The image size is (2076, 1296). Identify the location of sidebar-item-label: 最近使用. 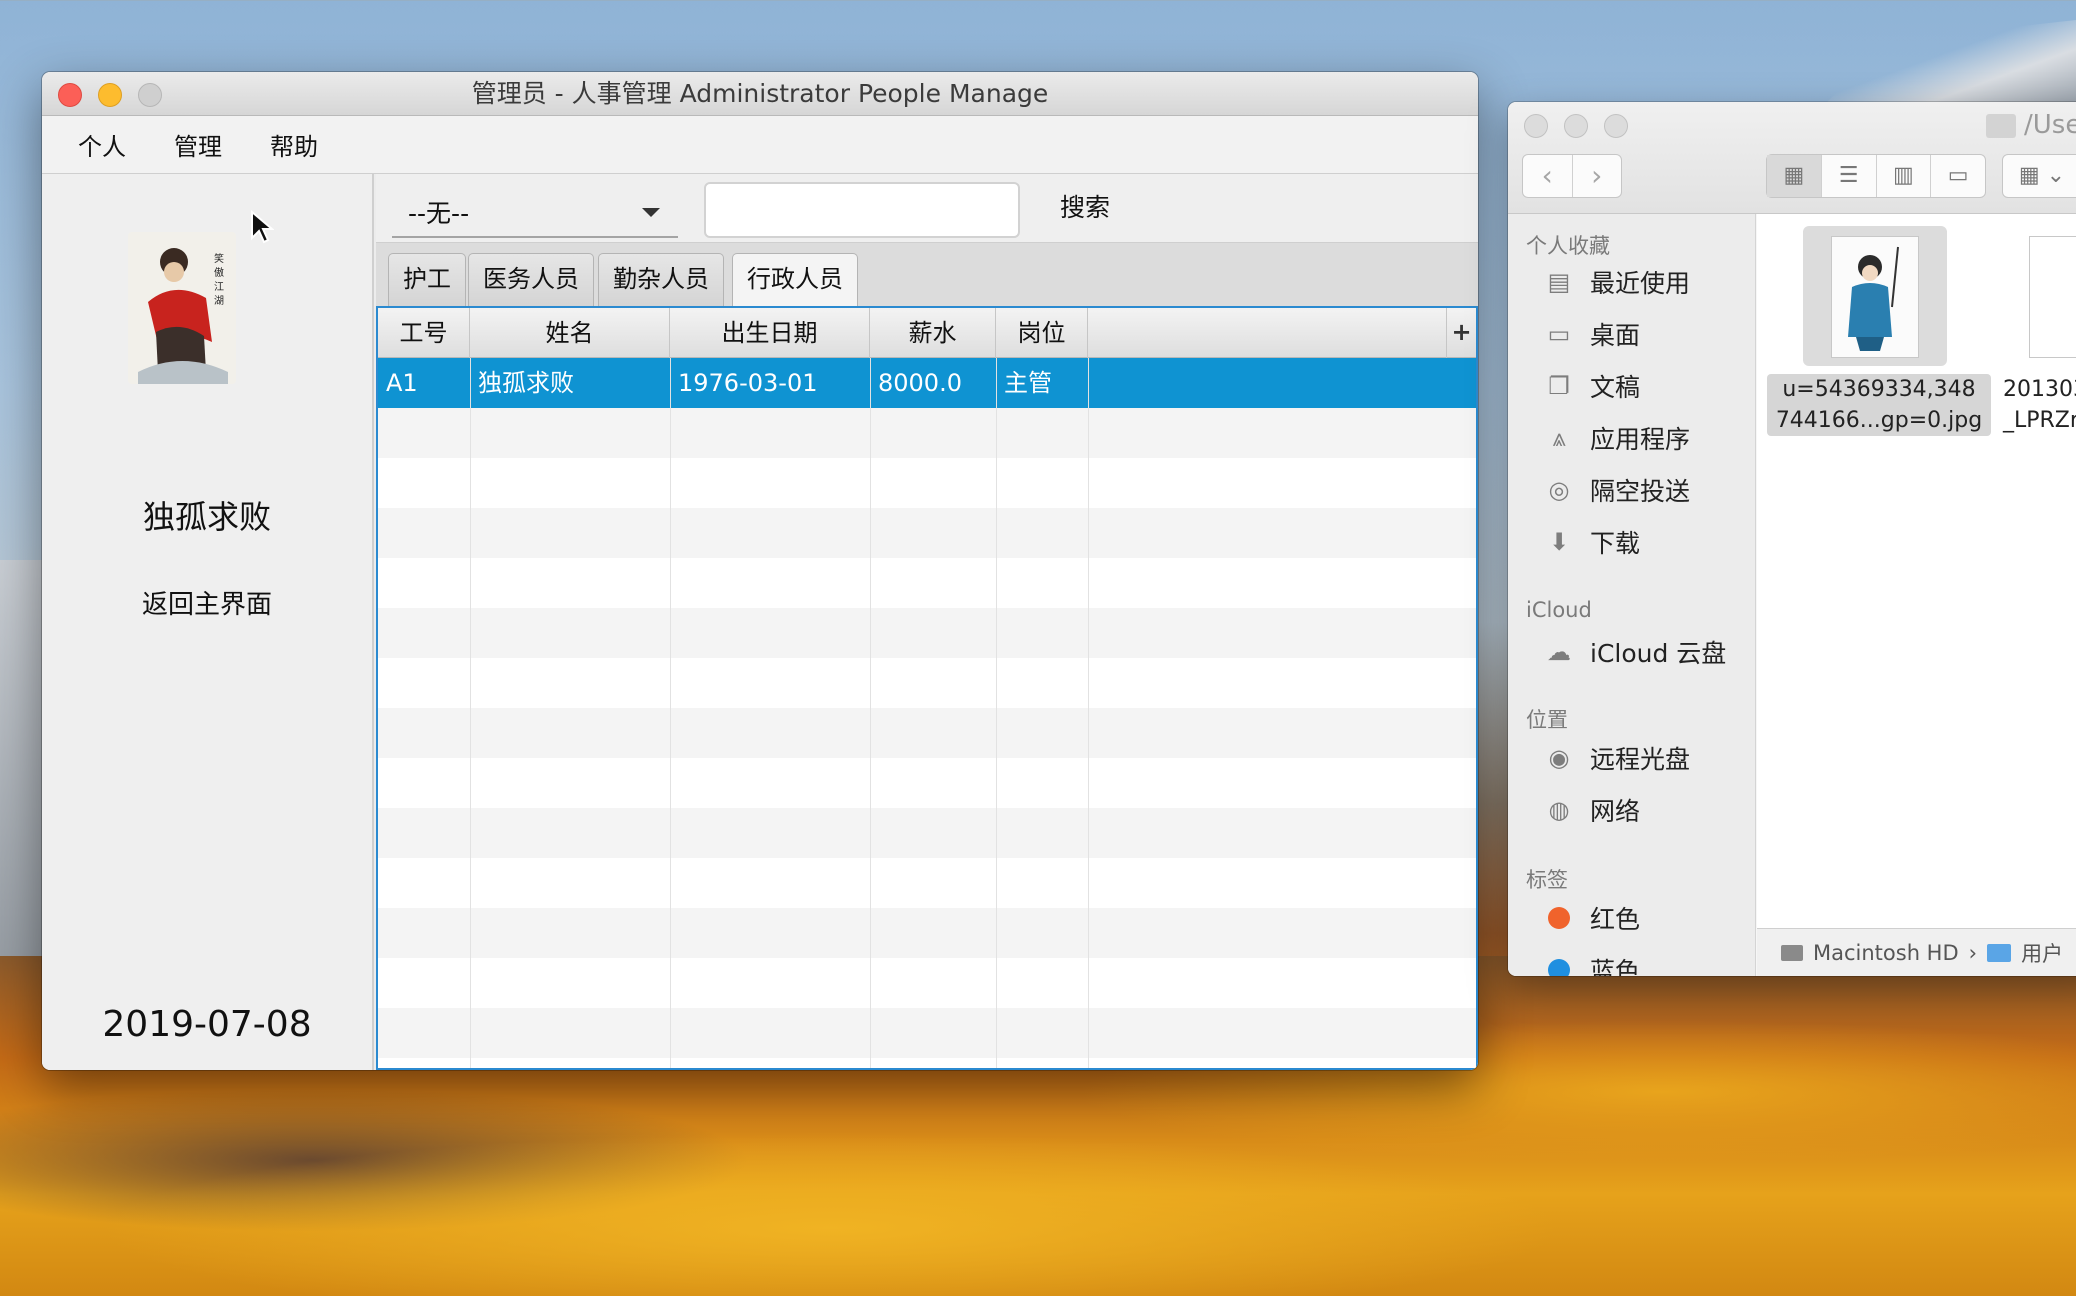
(1640, 283).